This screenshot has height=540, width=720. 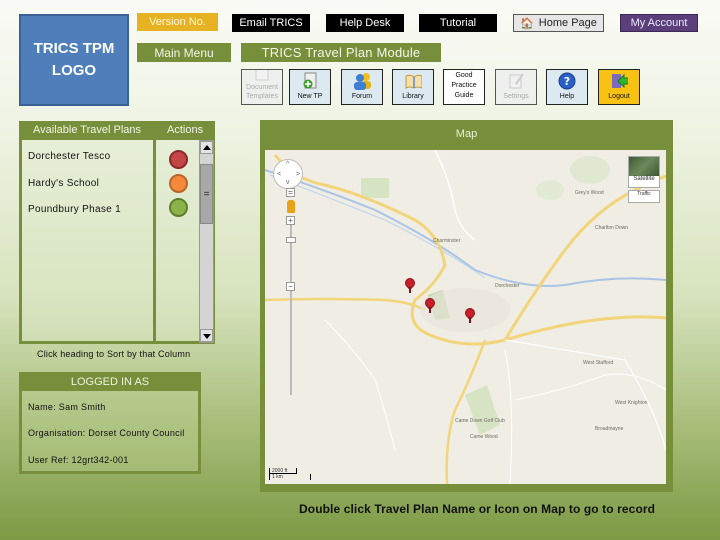 I want to click on scroll-up-arrow-icon, so click(x=206, y=147).